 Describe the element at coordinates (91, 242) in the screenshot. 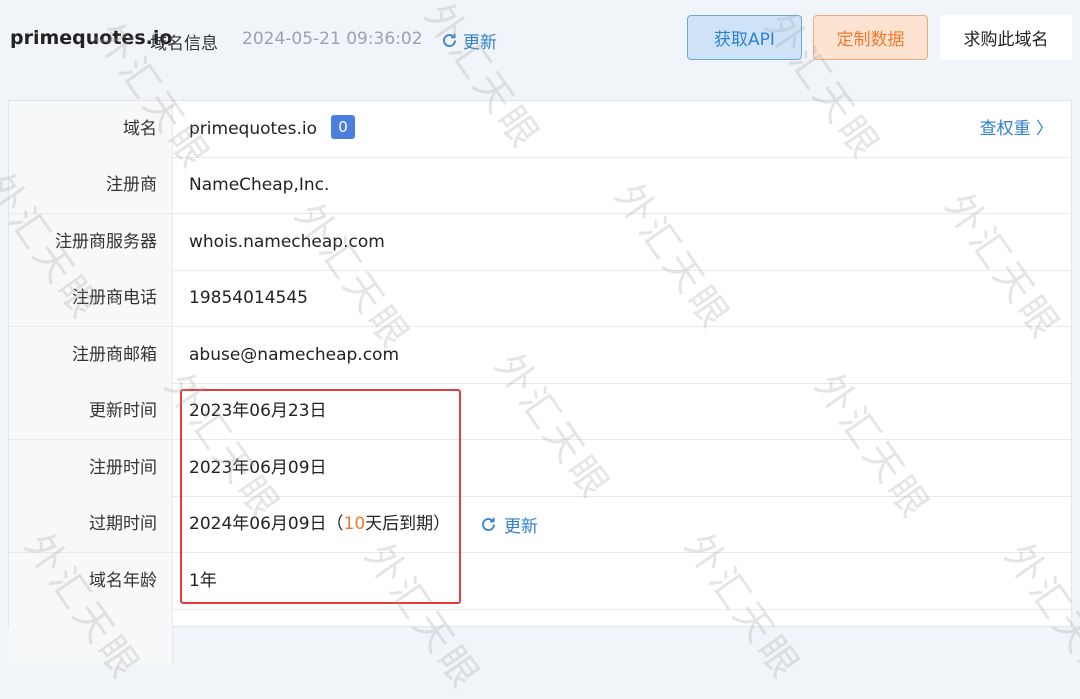

I see `row-label: 注册商服务器` at that location.